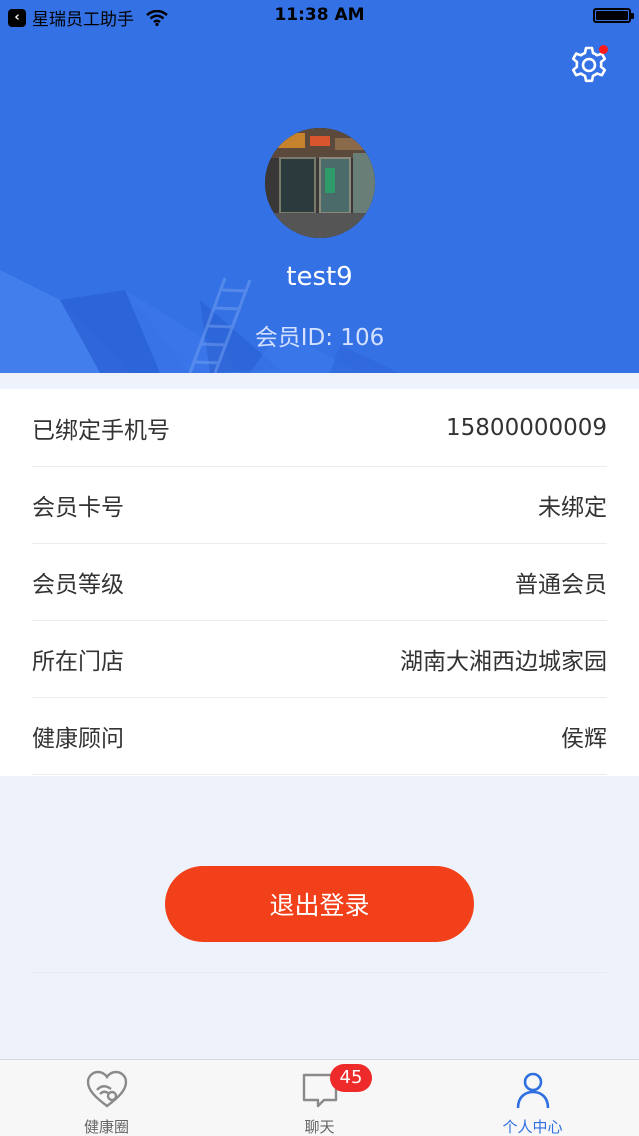  What do you see at coordinates (526, 427) in the screenshot?
I see `phone-value: 15800000009` at bounding box center [526, 427].